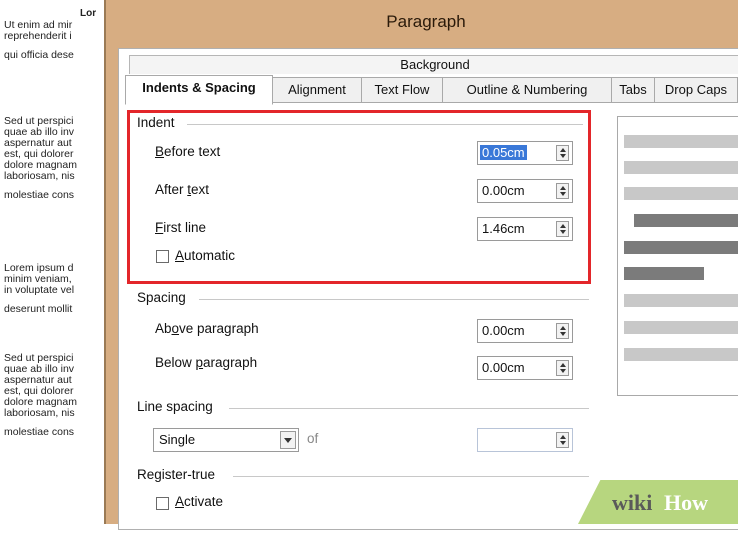 The image size is (738, 533). I want to click on chevron-down-icon, so click(288, 440).